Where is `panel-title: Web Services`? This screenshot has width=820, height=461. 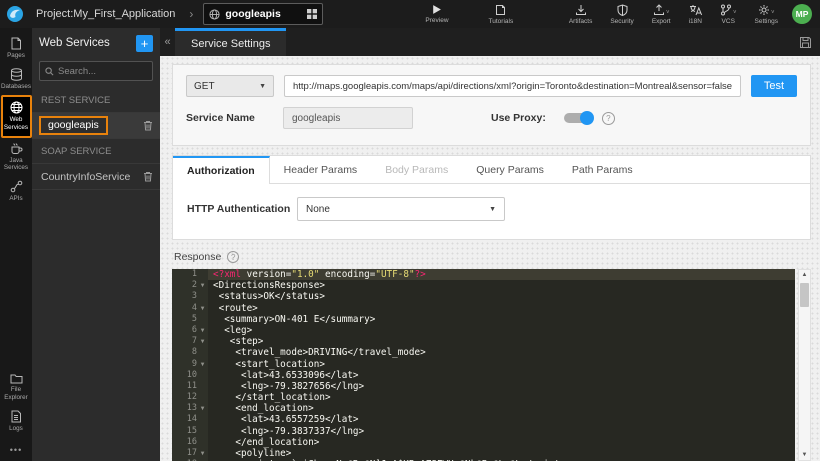
panel-title: Web Services is located at coordinates (74, 43).